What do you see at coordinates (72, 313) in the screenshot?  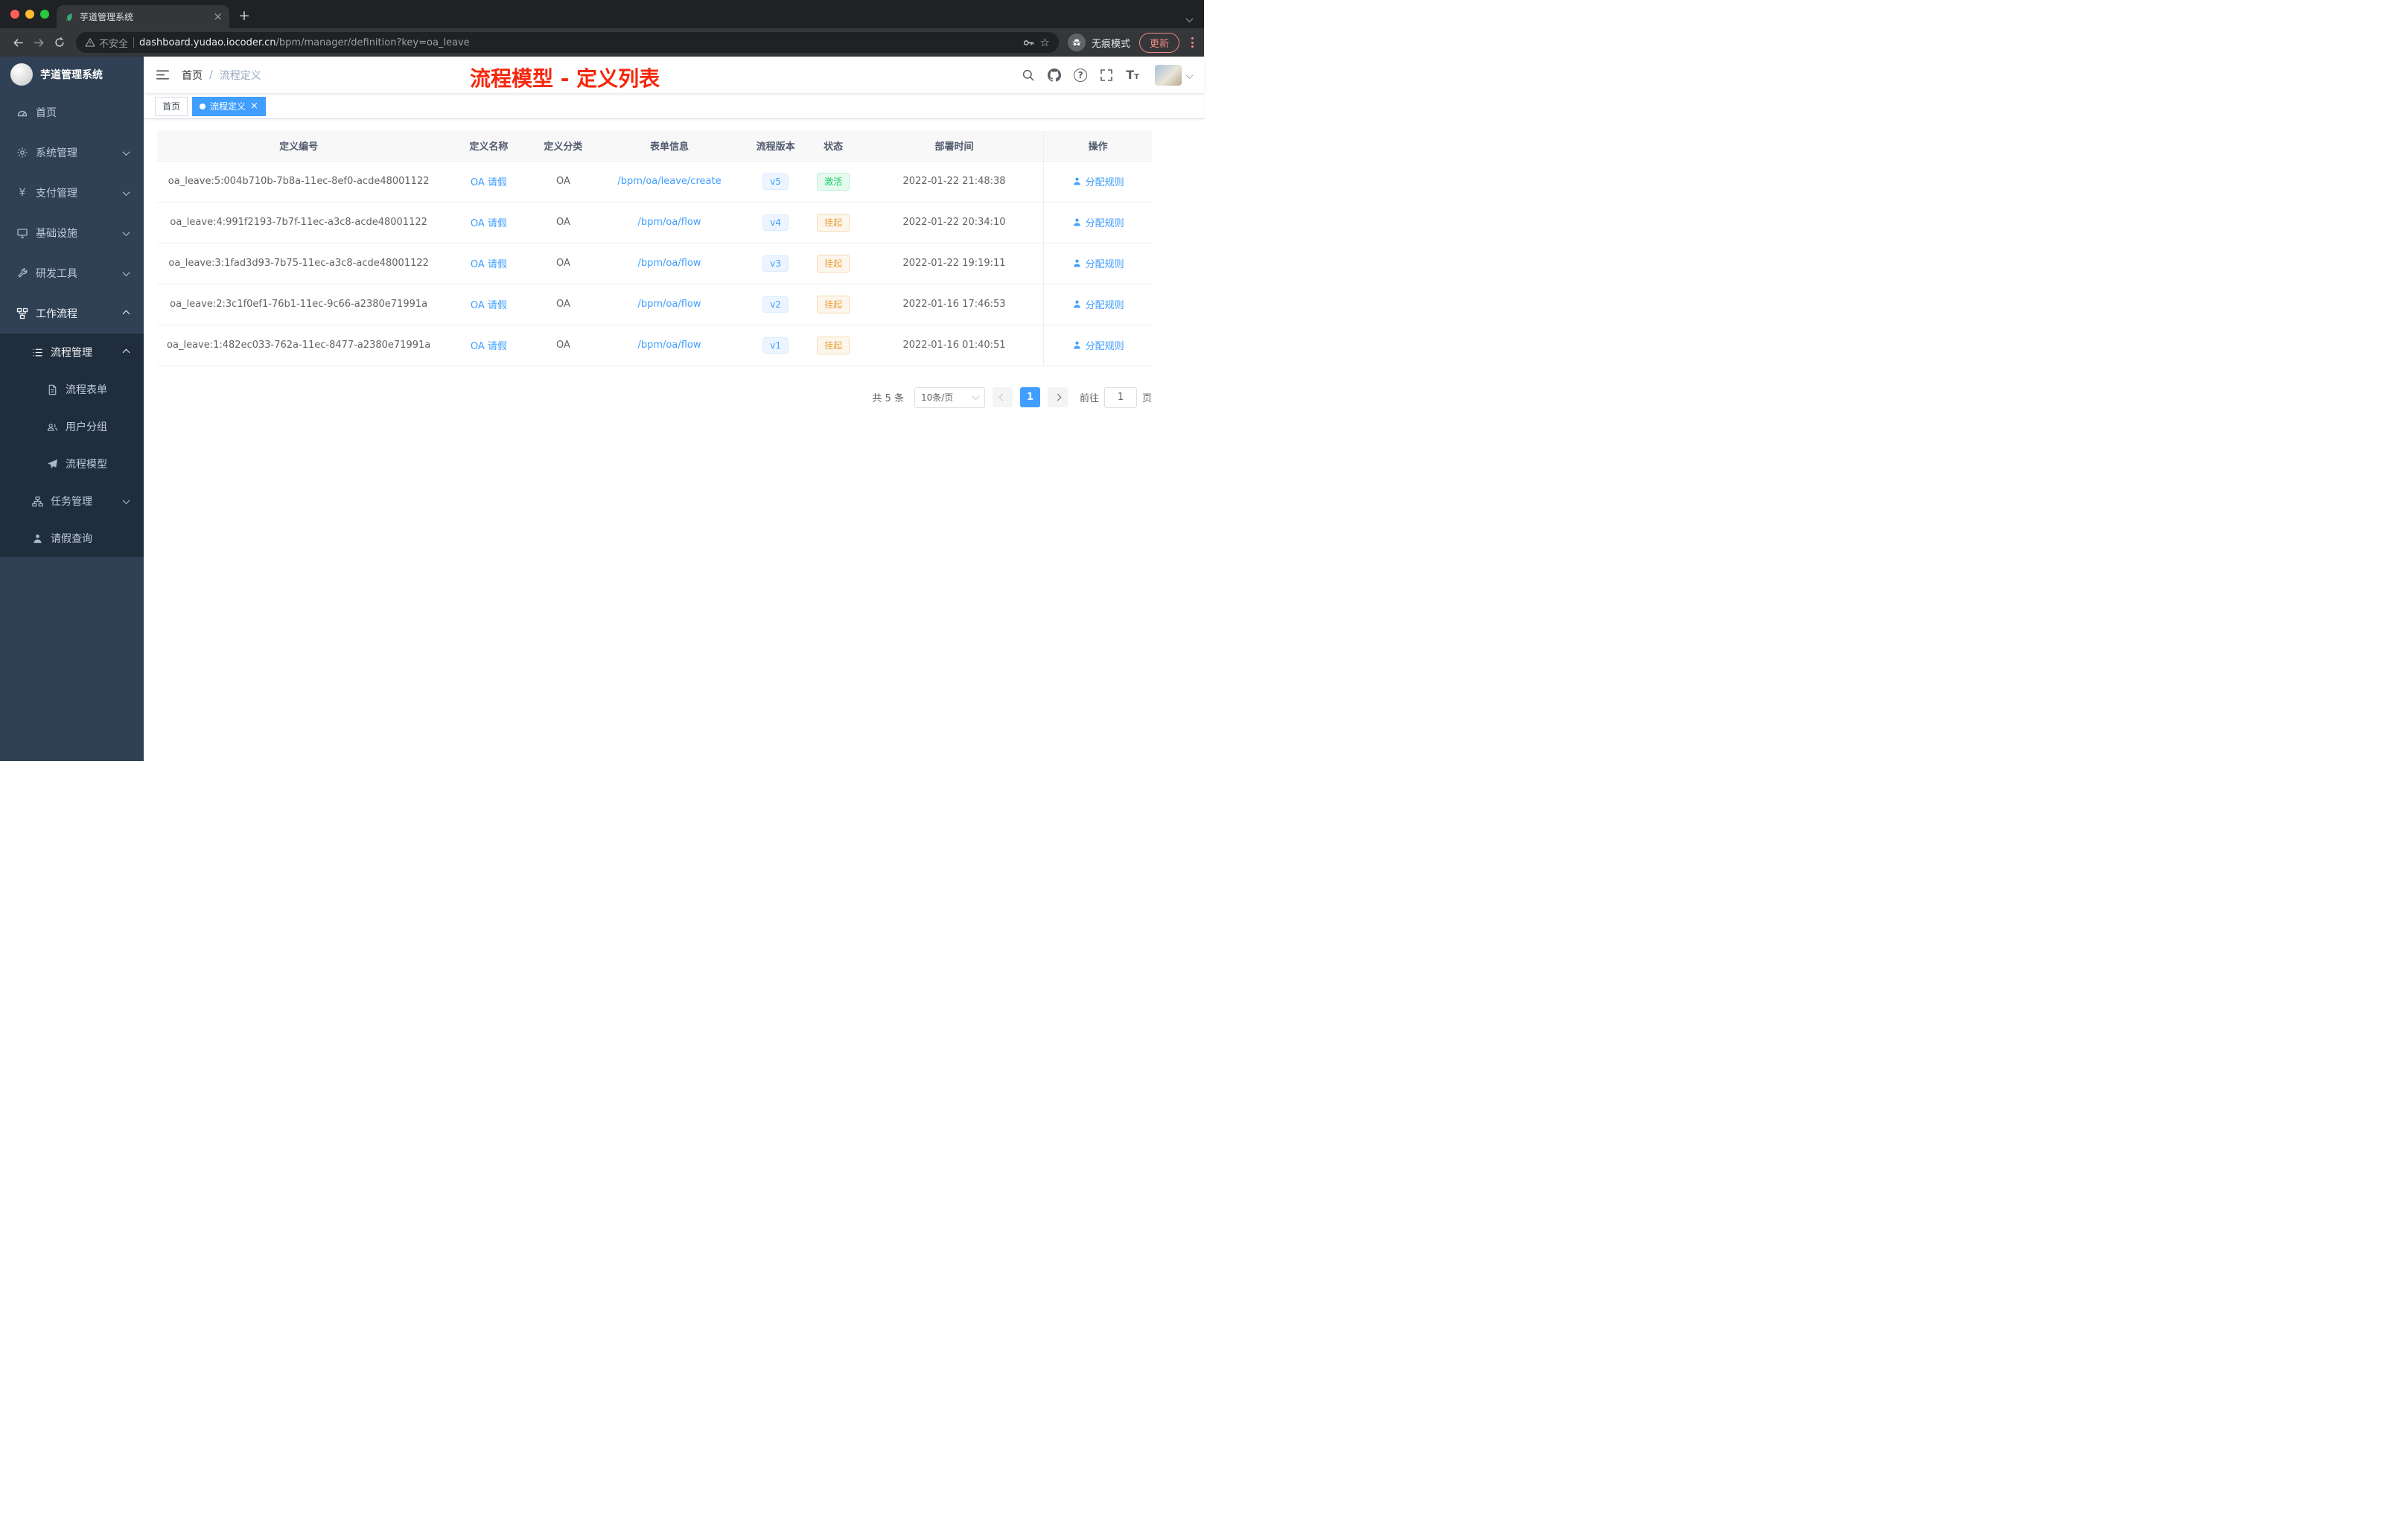 I see `sidebar-item-workflow: 工作流程` at bounding box center [72, 313].